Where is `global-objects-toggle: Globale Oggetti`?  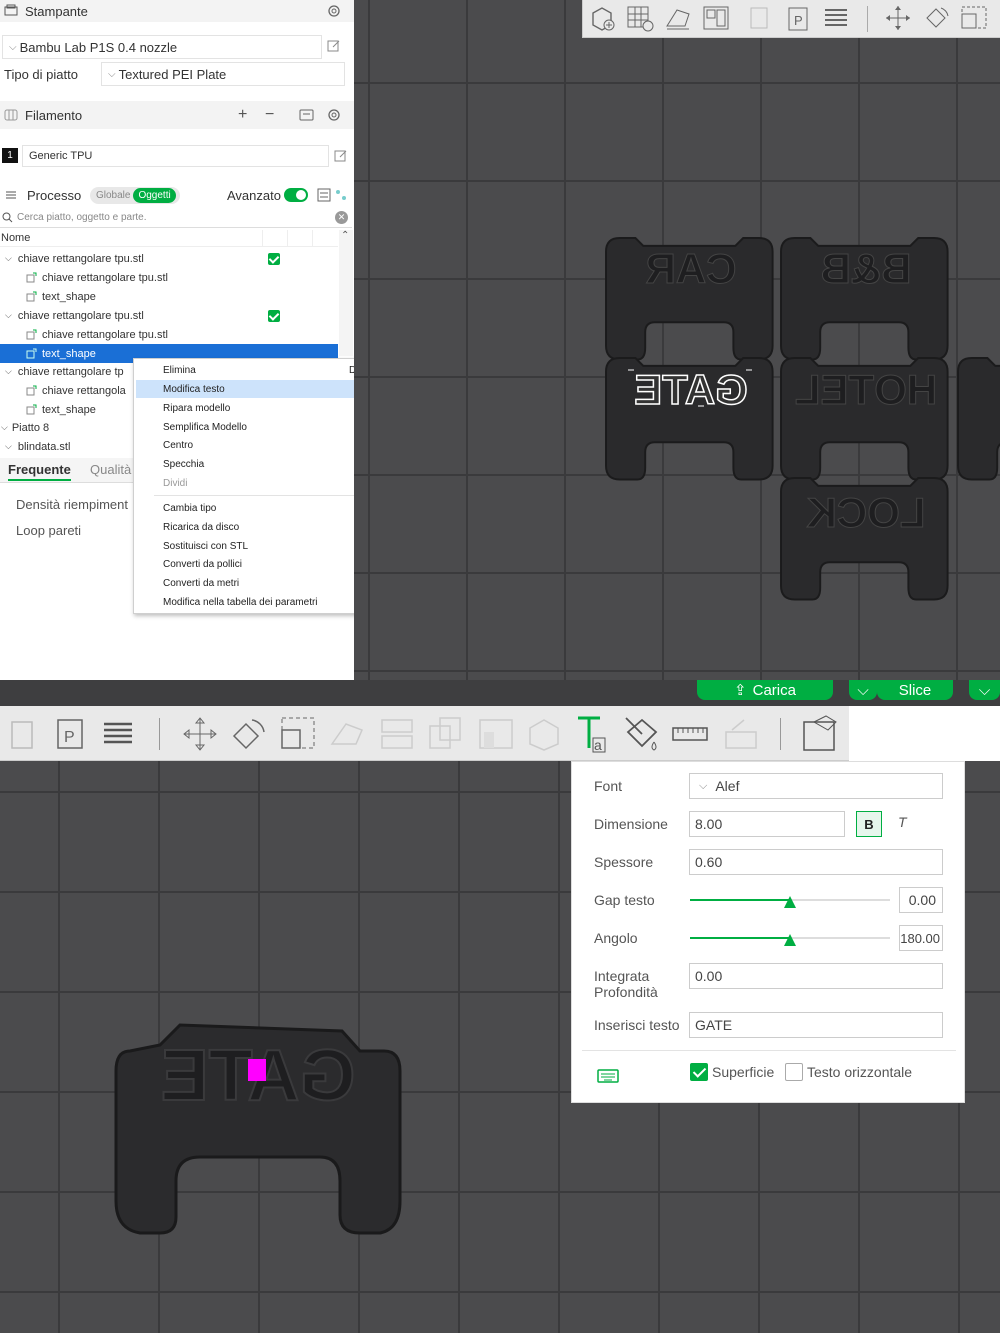 global-objects-toggle: Globale Oggetti is located at coordinates (135, 195).